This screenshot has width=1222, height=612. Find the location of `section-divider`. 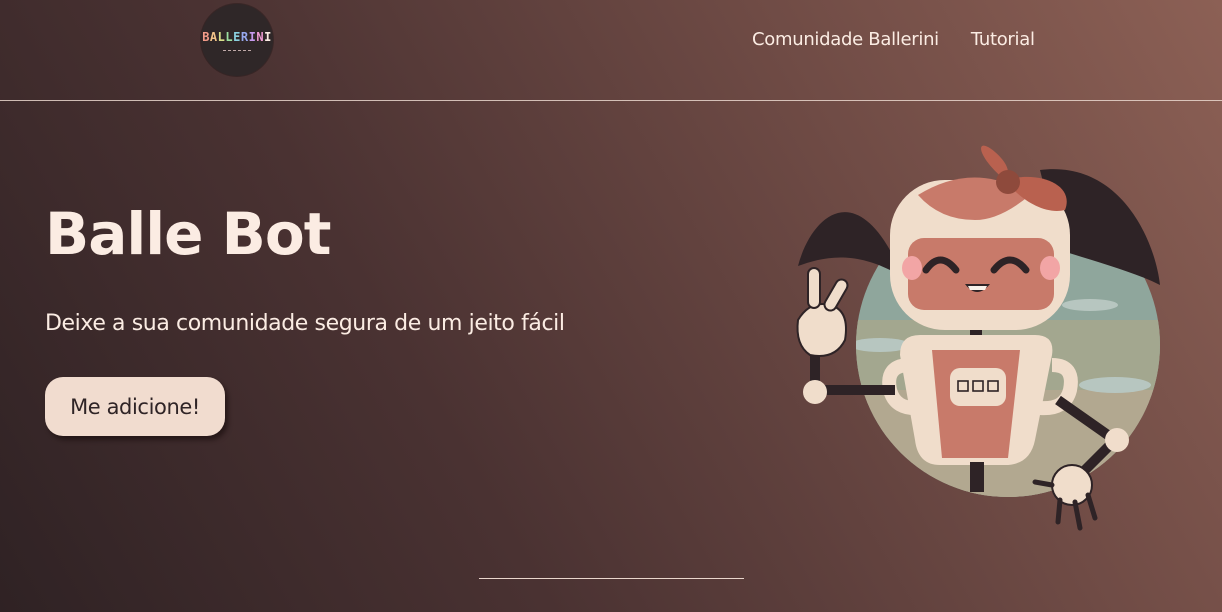

section-divider is located at coordinates (611, 578).